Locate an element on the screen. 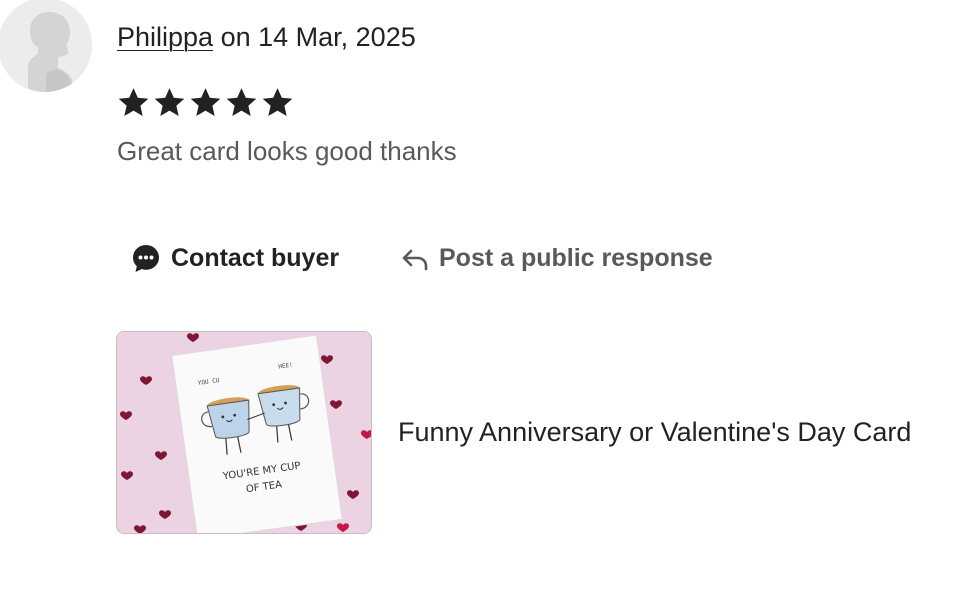  reviewer-name-link: Philippa is located at coordinates (165, 37).